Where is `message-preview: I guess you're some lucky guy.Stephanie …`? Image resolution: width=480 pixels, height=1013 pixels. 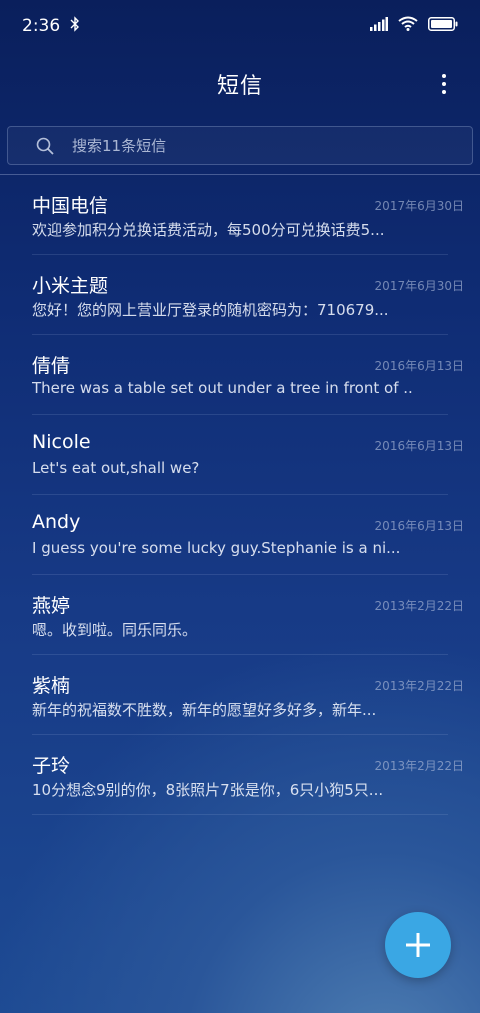
message-preview: I guess you're some lucky guy.Stephanie … is located at coordinates (216, 548).